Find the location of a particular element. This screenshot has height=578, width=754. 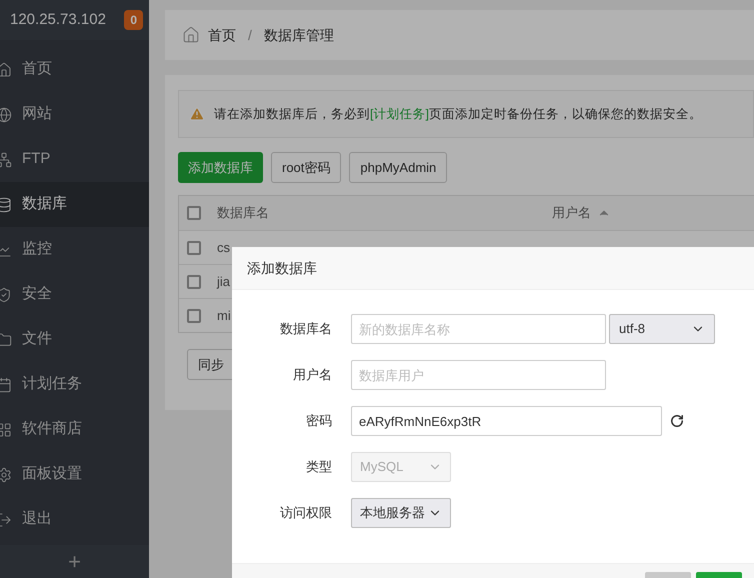

nav-item: 文件 is located at coordinates (74, 339).